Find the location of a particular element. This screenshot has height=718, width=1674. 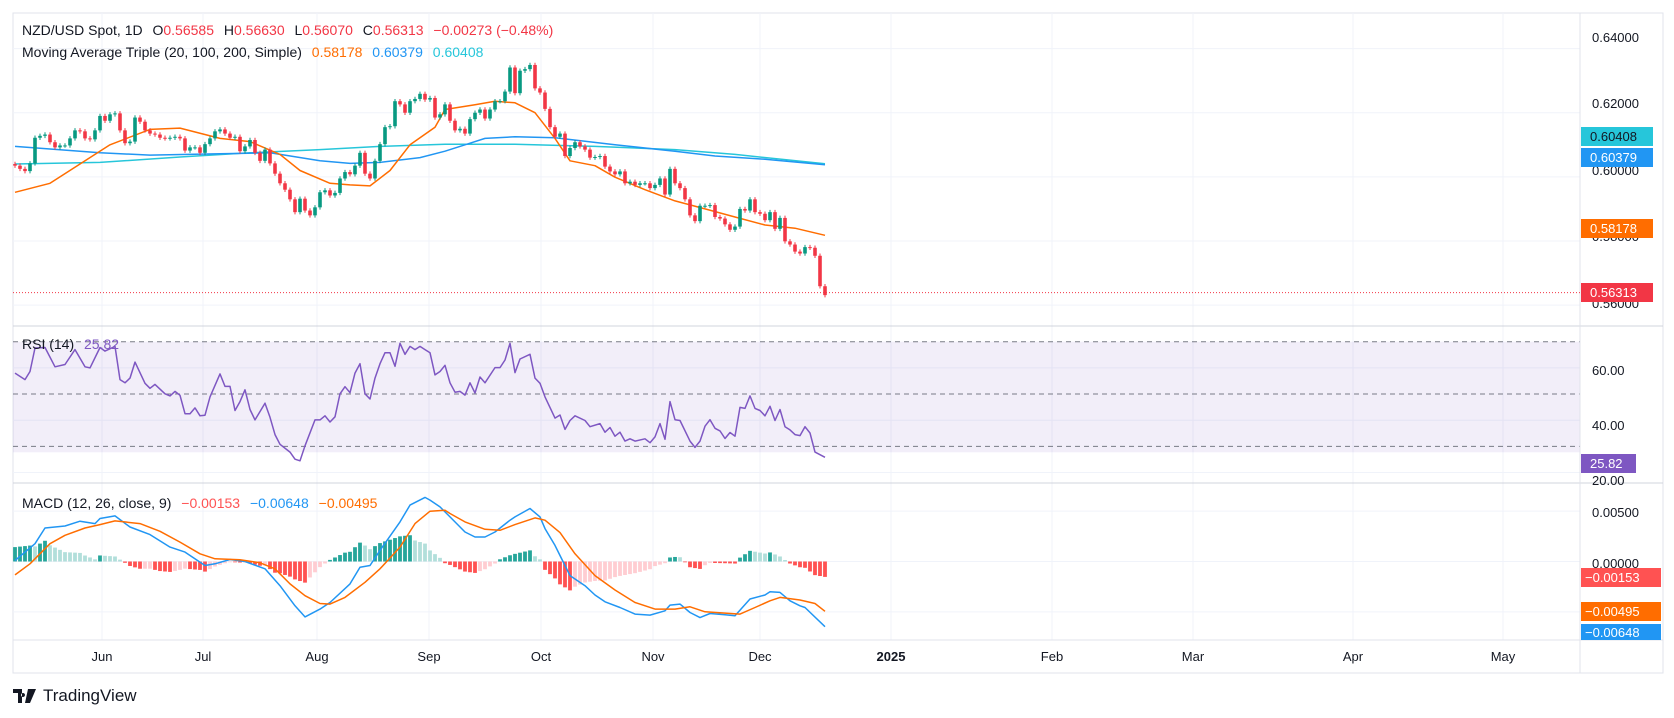

tradingview-logo: TradingView is located at coordinates (75, 696).